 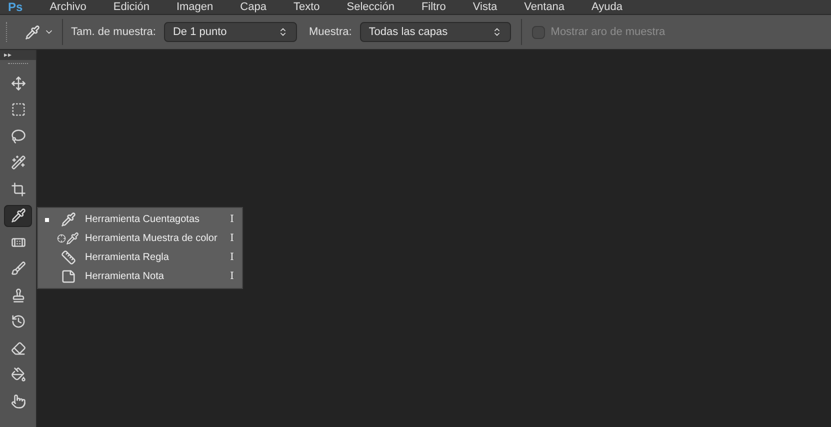 I want to click on flyout-label: Herramienta Regla, so click(x=127, y=258).